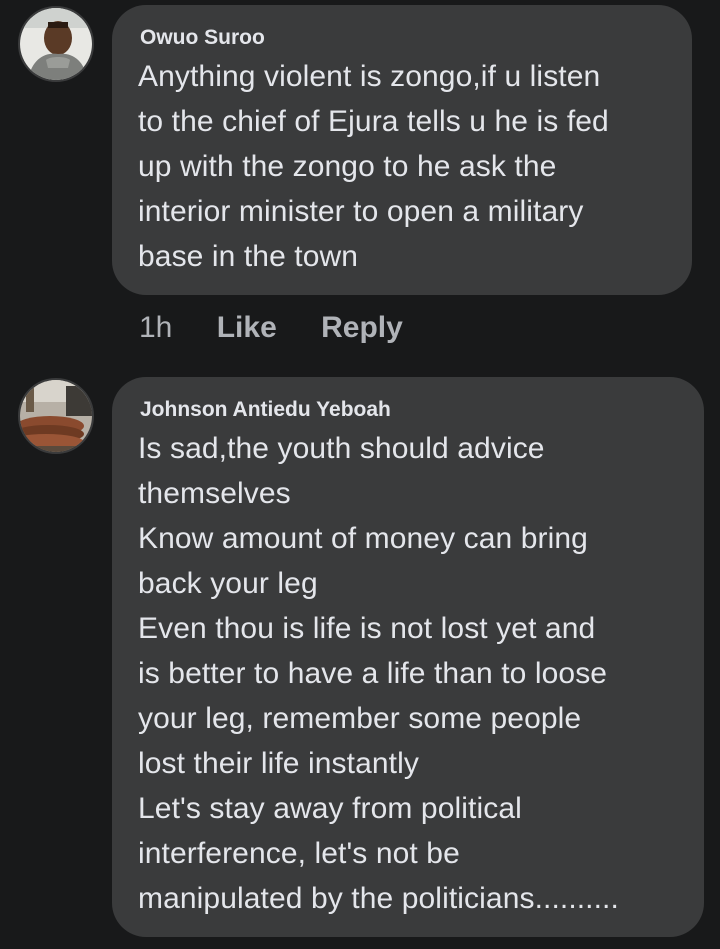 The width and height of the screenshot is (720, 949). I want to click on comment-text-line: interference, let's not be, so click(299, 853).